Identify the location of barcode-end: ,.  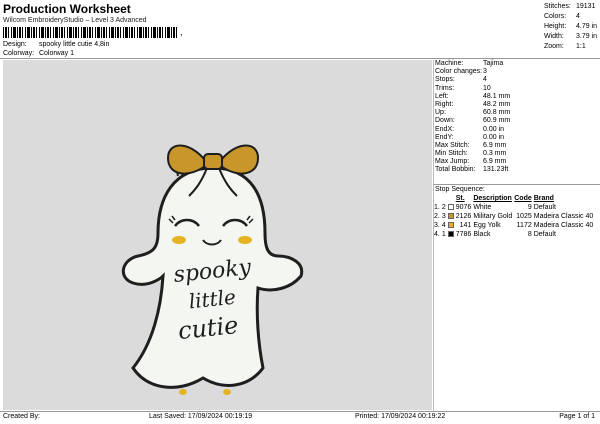
(181, 32).